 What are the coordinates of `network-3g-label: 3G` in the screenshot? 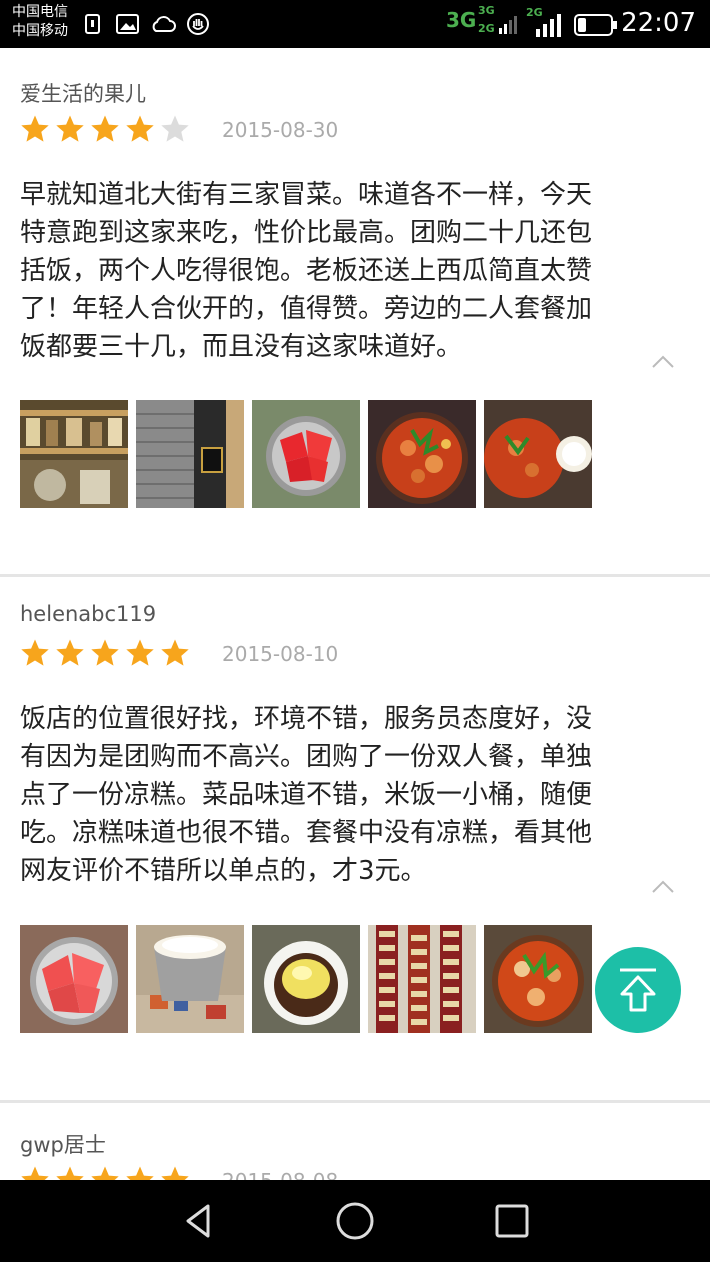 It's located at (461, 20).